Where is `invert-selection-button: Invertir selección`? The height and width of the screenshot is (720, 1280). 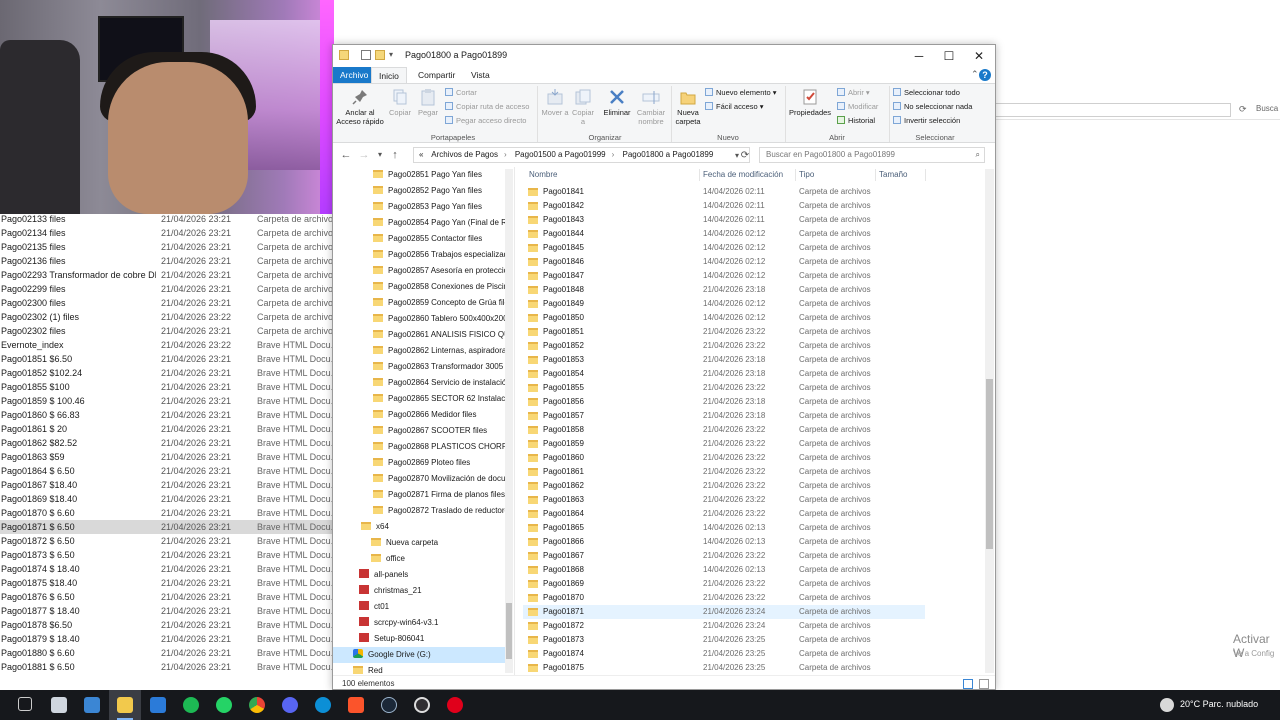
invert-selection-button: Invertir selección is located at coordinates (926, 121).